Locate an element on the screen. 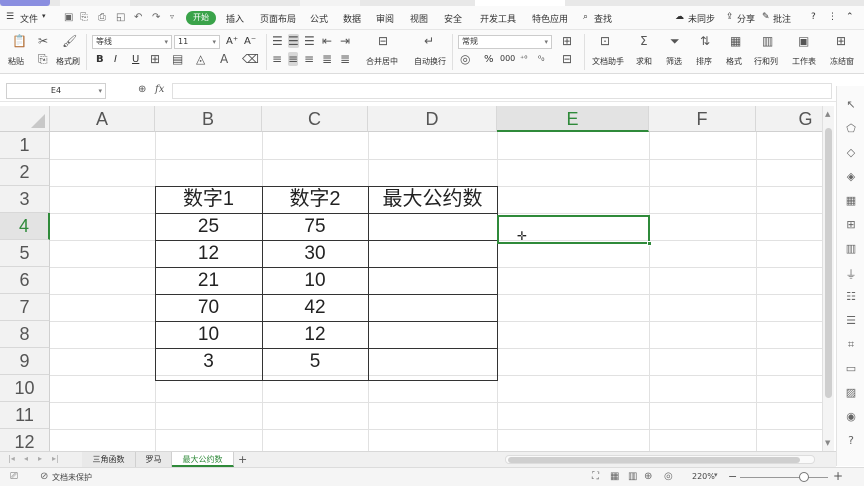 The width and height of the screenshot is (864, 486). zoom-in-button: + is located at coordinates (838, 476).